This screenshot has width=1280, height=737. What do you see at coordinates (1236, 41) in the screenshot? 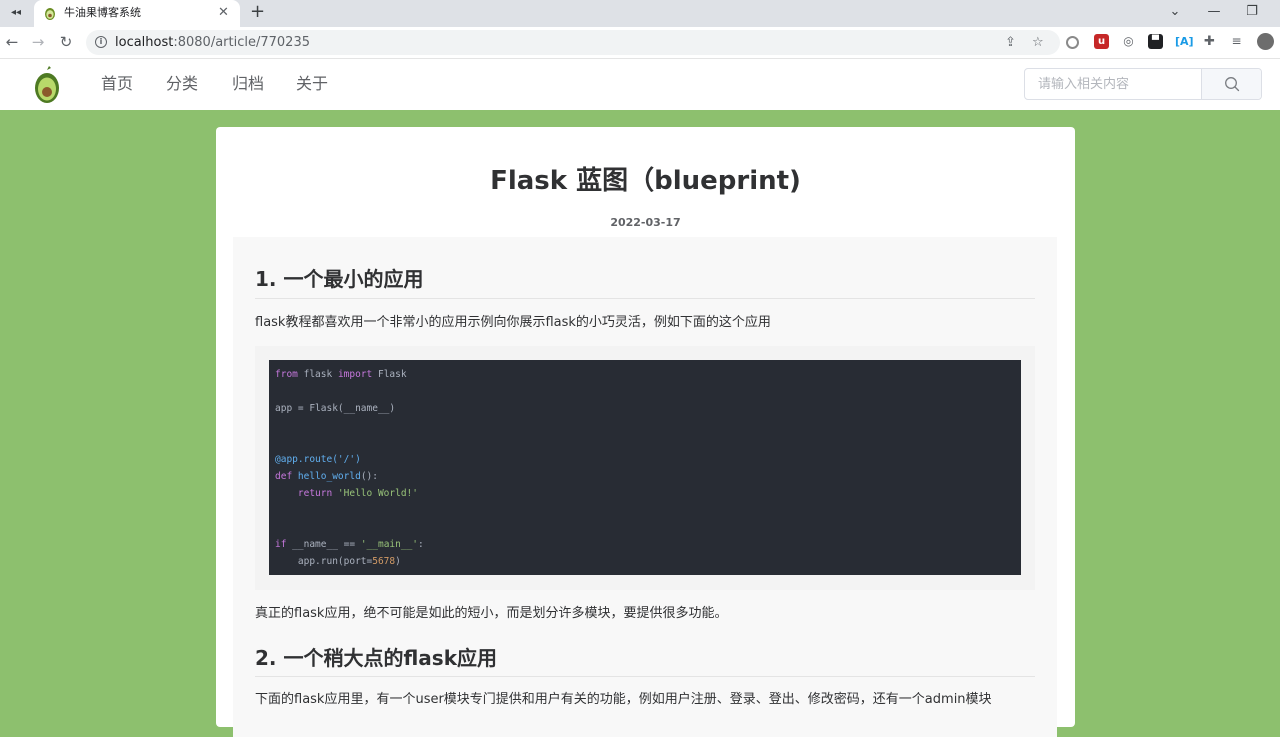
I see `reading-list-icon: ≡` at bounding box center [1236, 41].